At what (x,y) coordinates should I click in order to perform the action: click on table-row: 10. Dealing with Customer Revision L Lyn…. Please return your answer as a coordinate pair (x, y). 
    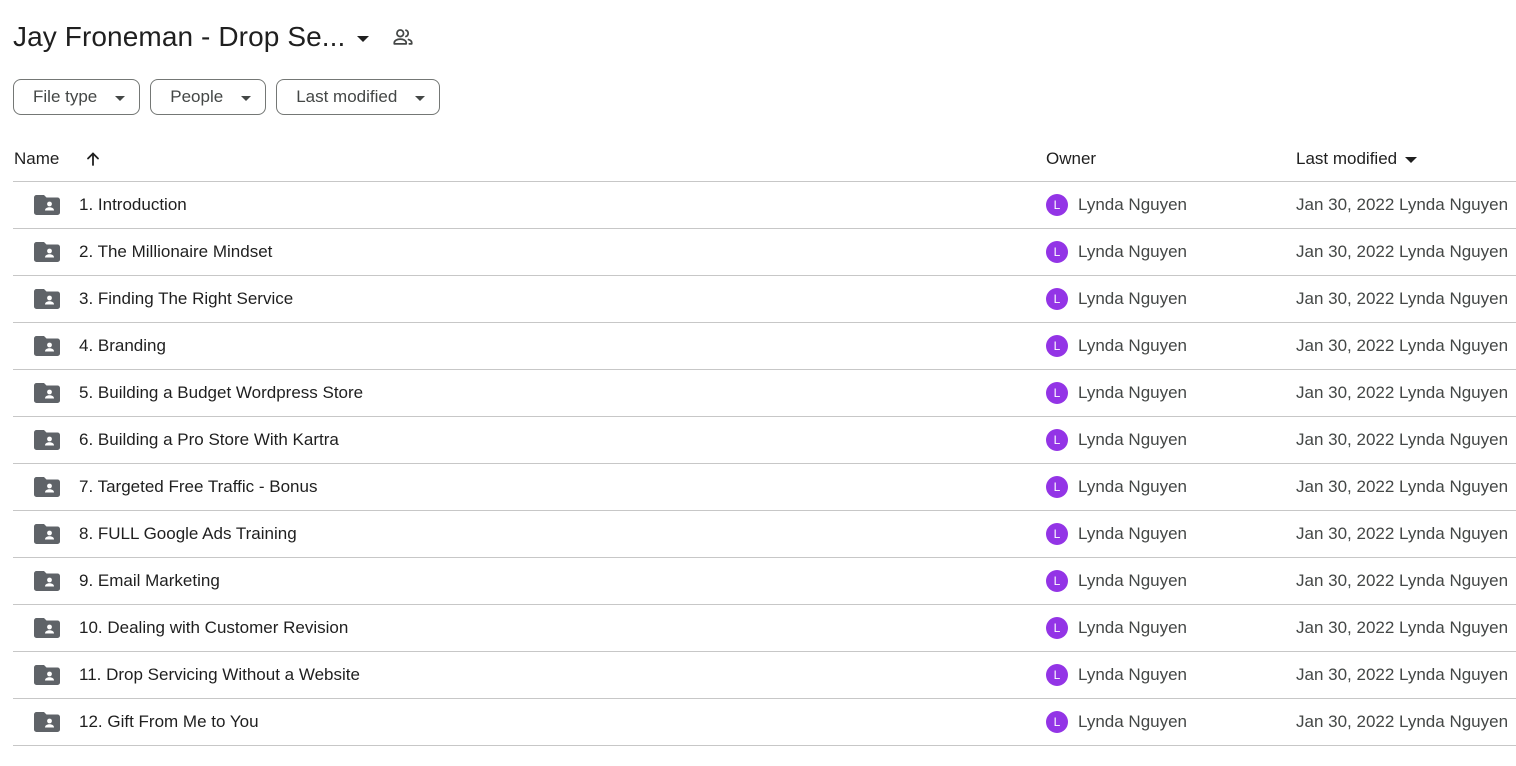
    Looking at the image, I should click on (764, 628).